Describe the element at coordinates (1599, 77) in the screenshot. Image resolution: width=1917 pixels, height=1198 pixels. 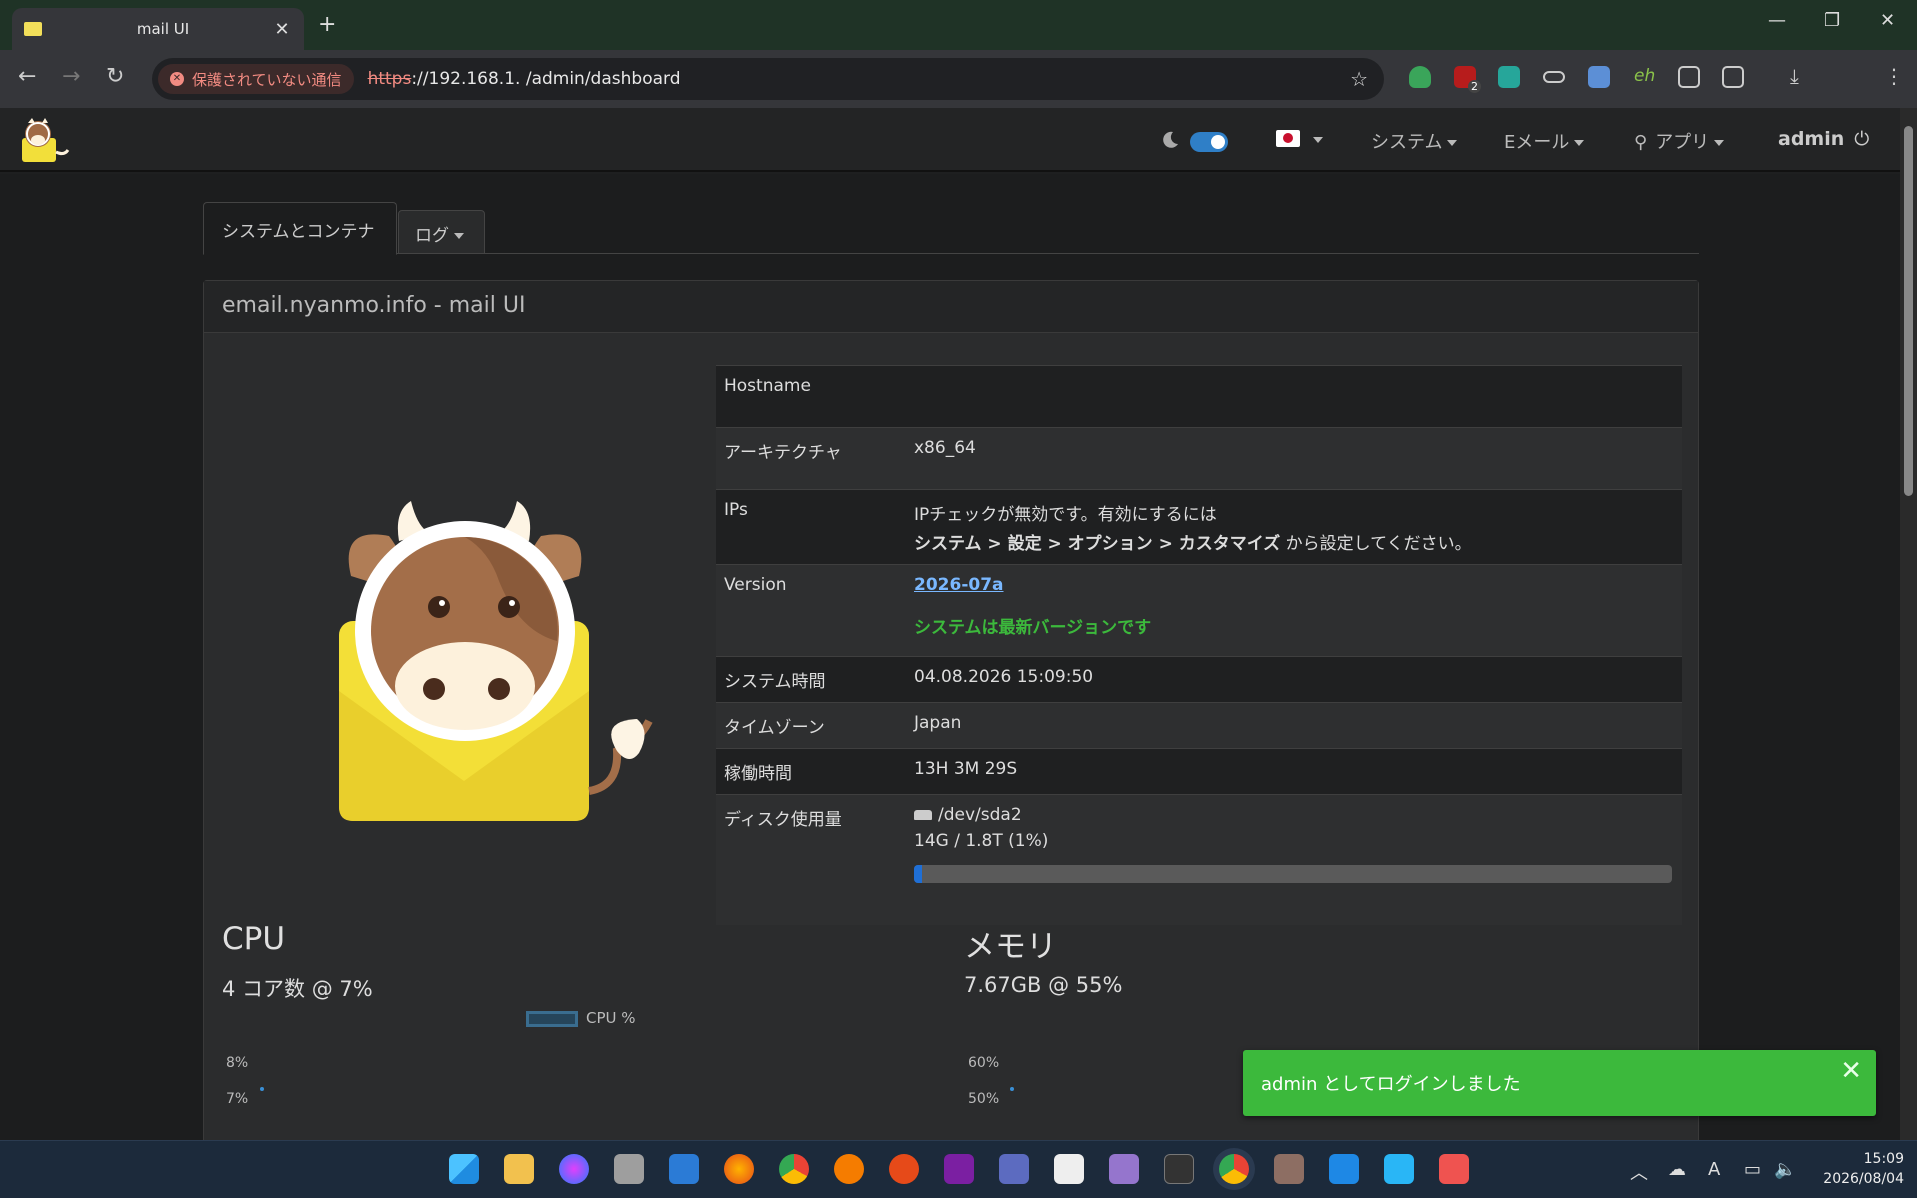
I see `extension-blue-icon` at that location.